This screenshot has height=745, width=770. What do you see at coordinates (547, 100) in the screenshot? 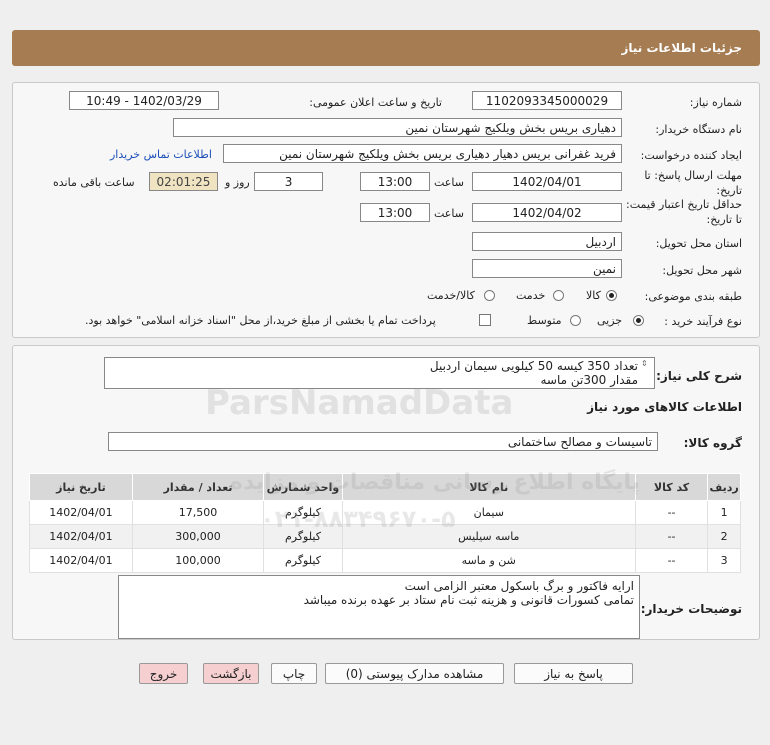
I see `need-number-field: 1102093345000029` at bounding box center [547, 100].